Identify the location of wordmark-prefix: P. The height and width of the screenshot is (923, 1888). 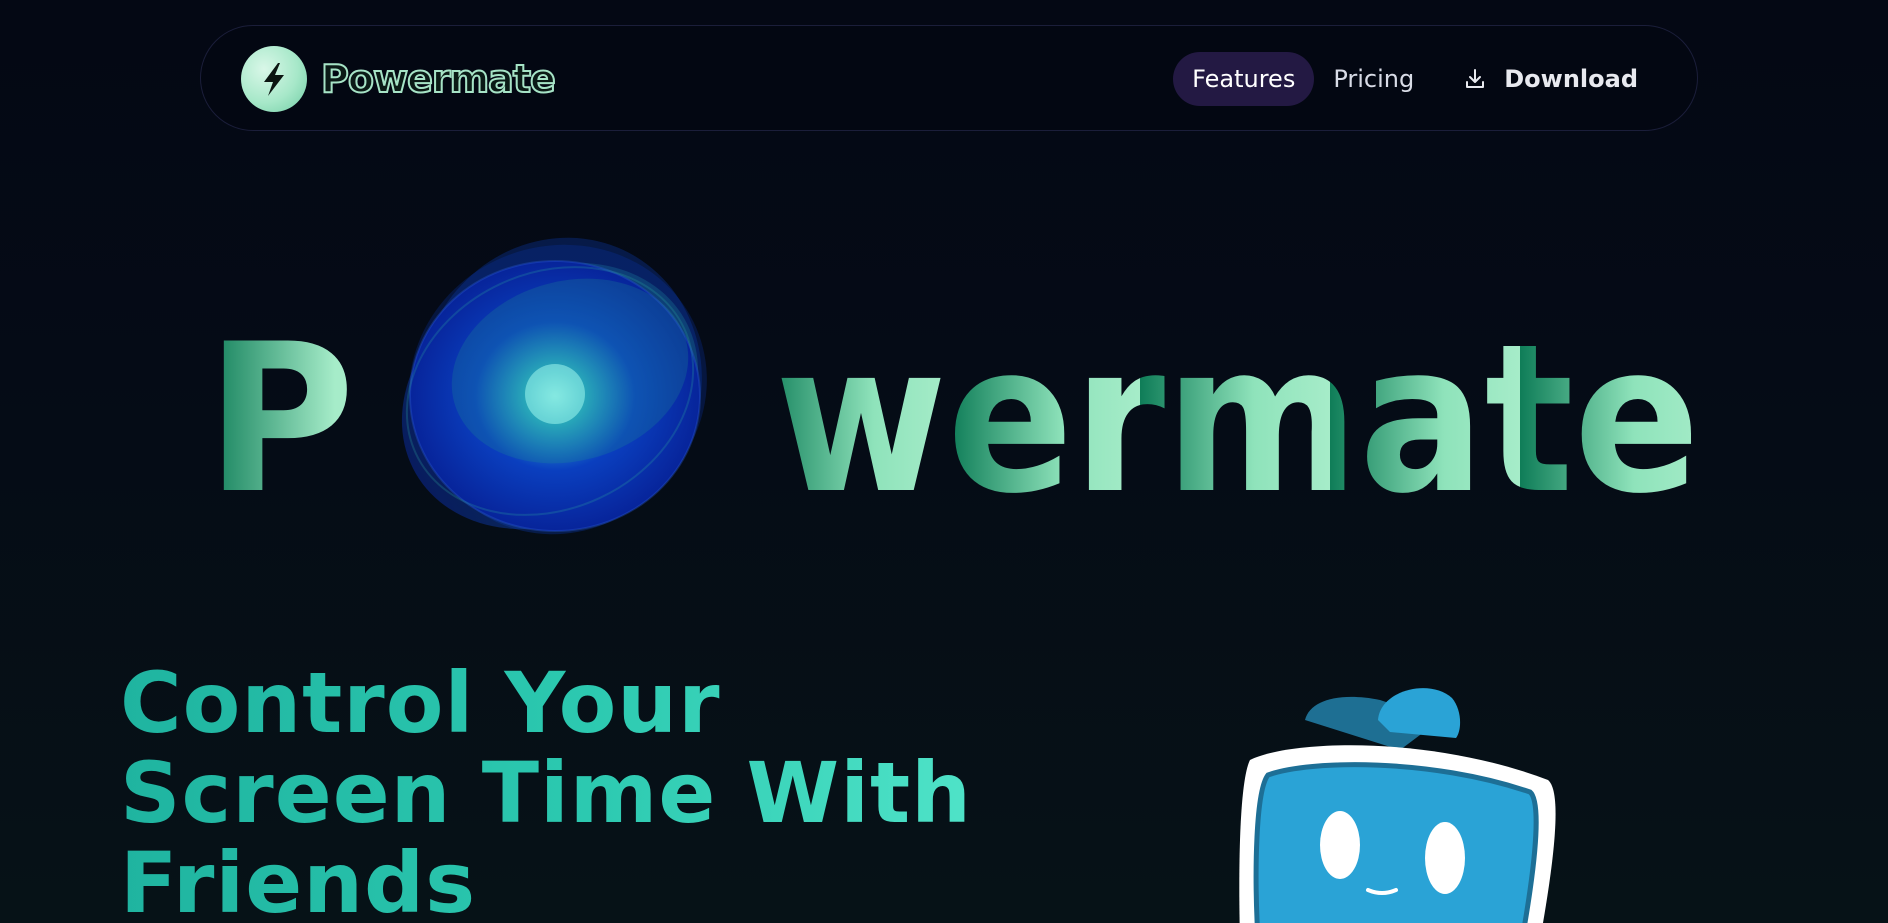
(280, 420).